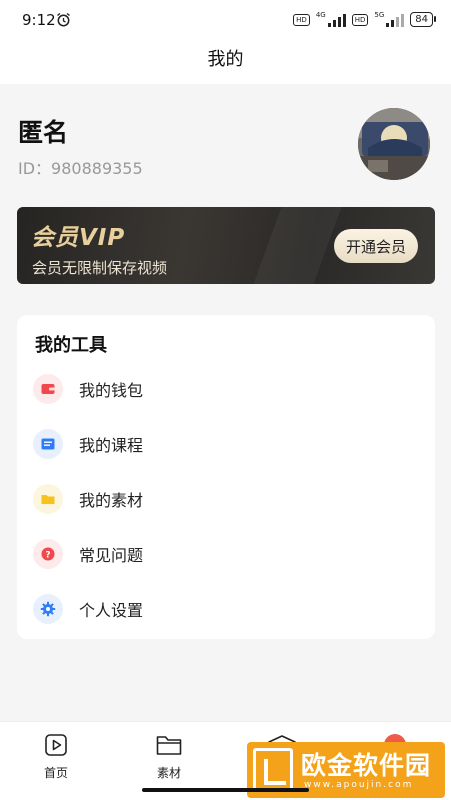  Describe the element at coordinates (226, 554) in the screenshot. I see `tool-item-faq: ? 常见问题` at that location.